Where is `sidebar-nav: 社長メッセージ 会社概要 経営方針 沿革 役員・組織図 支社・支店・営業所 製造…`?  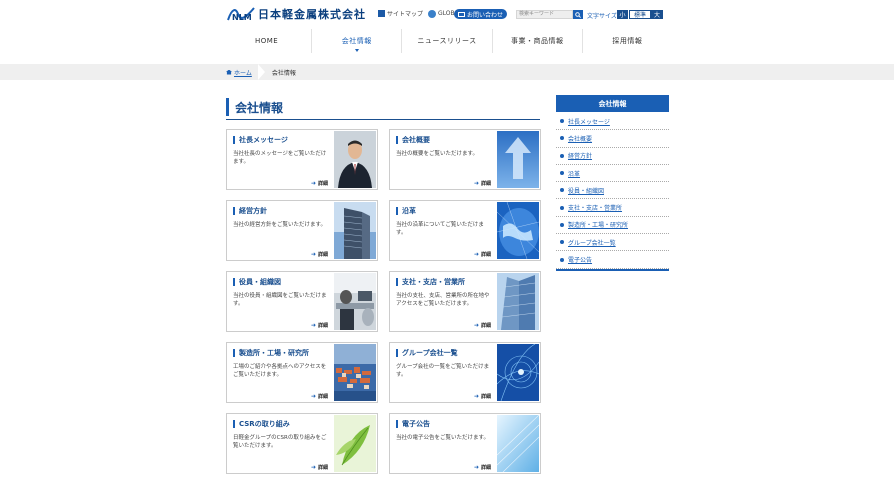
sidebar-nav: 社長メッセージ 会社概要 経営方針 沿革 役員・組織図 支社・支店・営業所 製造… is located at coordinates (612, 191).